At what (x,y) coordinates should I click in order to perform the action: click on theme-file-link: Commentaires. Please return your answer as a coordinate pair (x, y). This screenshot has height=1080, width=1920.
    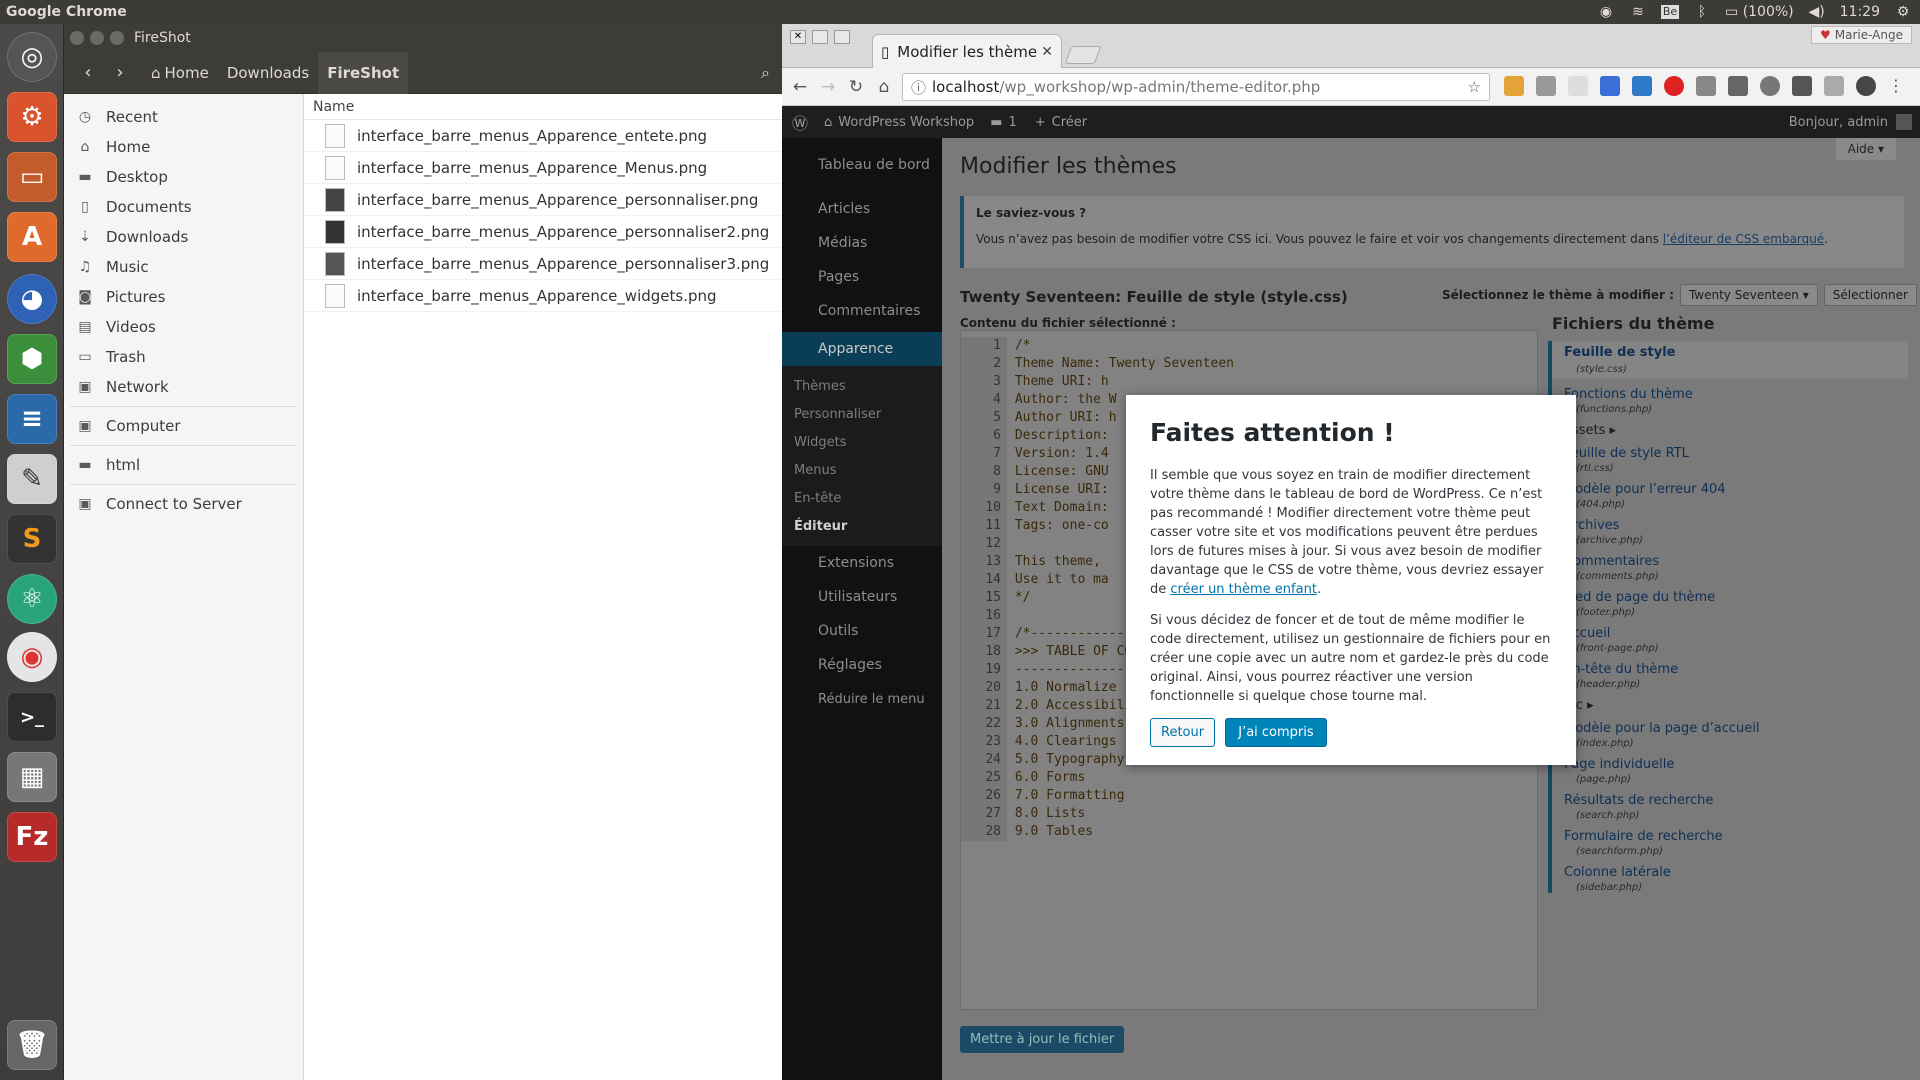
    Looking at the image, I should click on (1730, 561).